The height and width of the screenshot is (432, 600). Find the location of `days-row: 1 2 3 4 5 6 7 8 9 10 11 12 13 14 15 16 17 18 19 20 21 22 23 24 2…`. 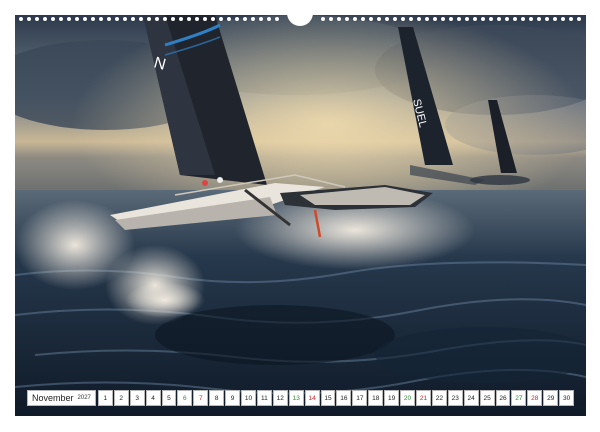

days-row: 1 2 3 4 5 6 7 8 9 10 11 12 13 14 15 16 17 18 19 20 21 22 23 24 2… is located at coordinates (336, 398).